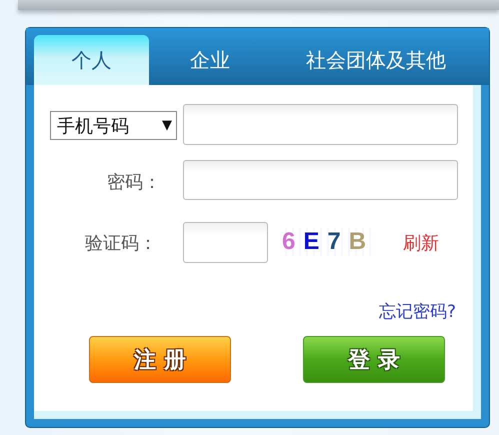  I want to click on captcha-input, so click(225, 242).